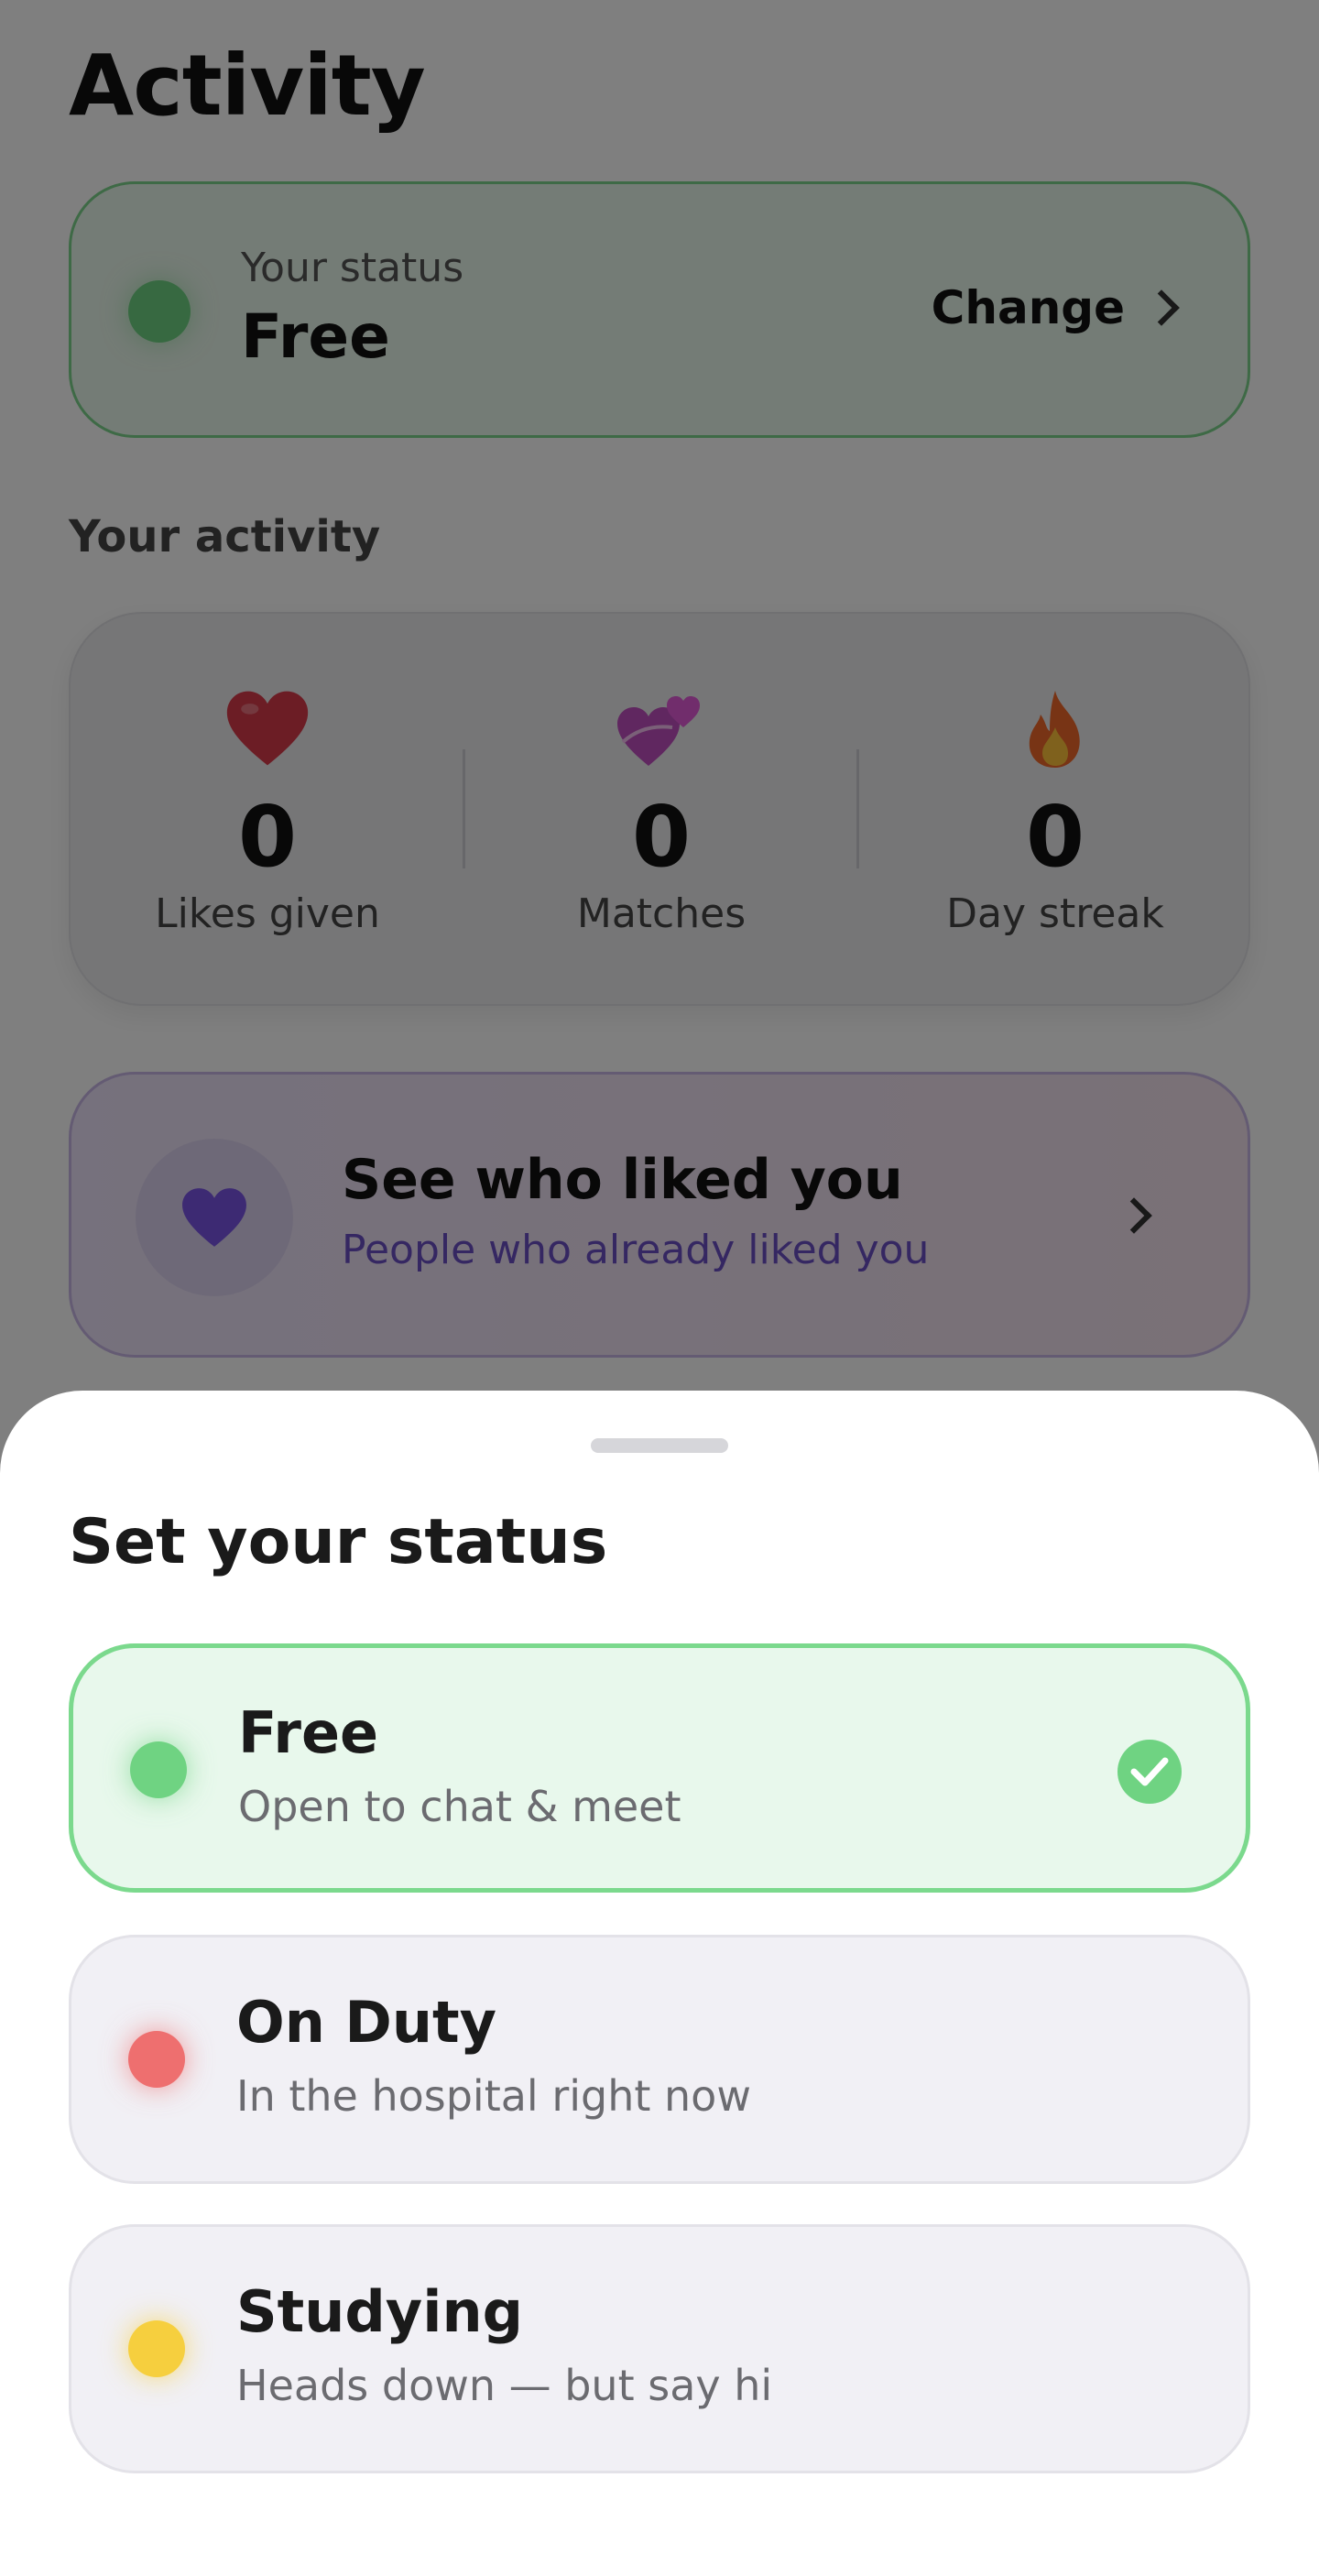 The height and width of the screenshot is (2576, 1319). Describe the element at coordinates (659, 2060) in the screenshot. I see `status-option-on-duty: On Duty In the hospital right now` at that location.